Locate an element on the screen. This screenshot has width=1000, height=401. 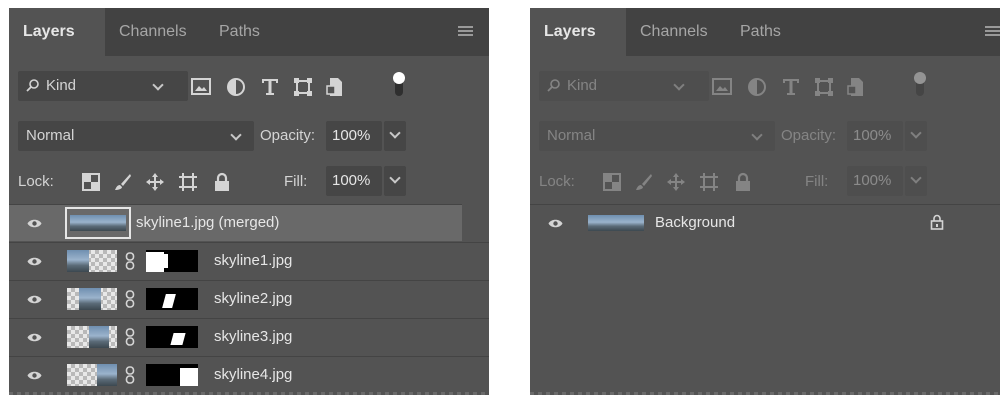
lock-label: Lock: is located at coordinates (557, 181).